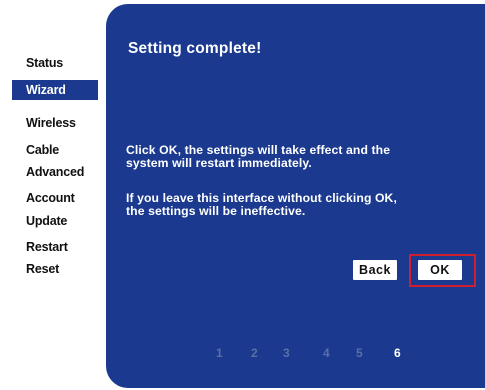 The image size is (485, 390). Describe the element at coordinates (219, 353) in the screenshot. I see `step-1: 1` at that location.